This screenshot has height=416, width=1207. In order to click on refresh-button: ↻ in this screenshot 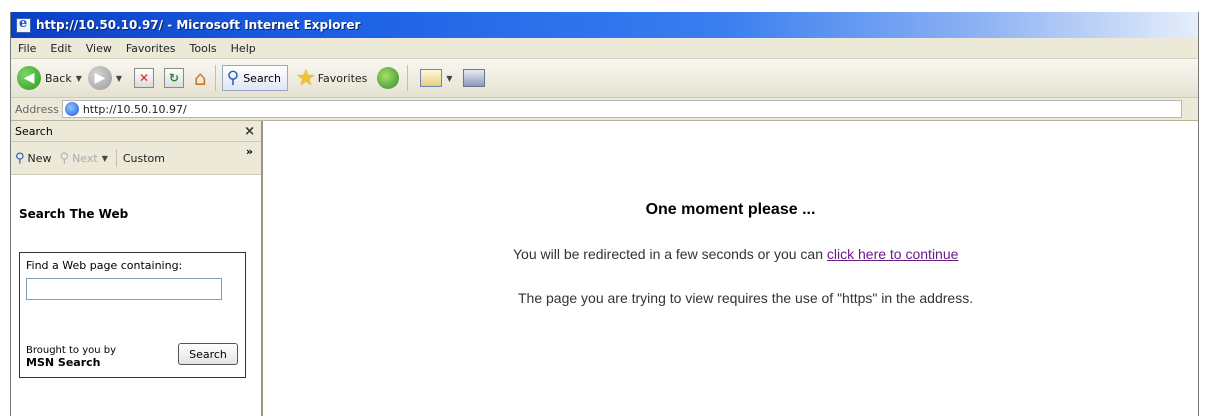, I will do `click(174, 78)`.